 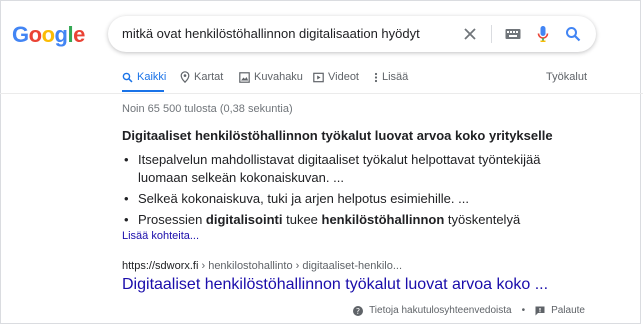 What do you see at coordinates (568, 310) in the screenshot?
I see `feedback-link: Palaute` at bounding box center [568, 310].